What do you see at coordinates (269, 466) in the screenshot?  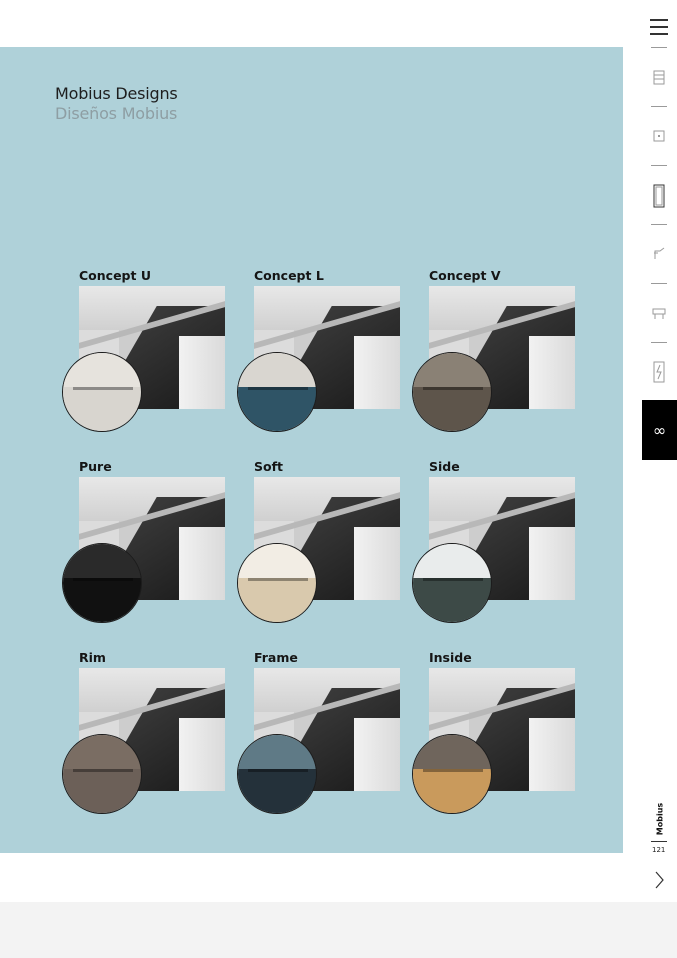 I see `design-label: Soft` at bounding box center [269, 466].